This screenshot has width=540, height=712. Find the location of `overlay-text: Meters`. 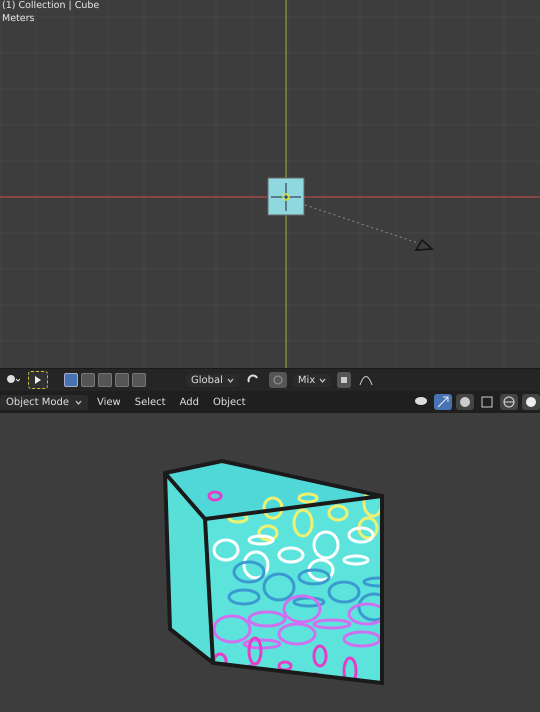

overlay-text: Meters is located at coordinates (19, 18).